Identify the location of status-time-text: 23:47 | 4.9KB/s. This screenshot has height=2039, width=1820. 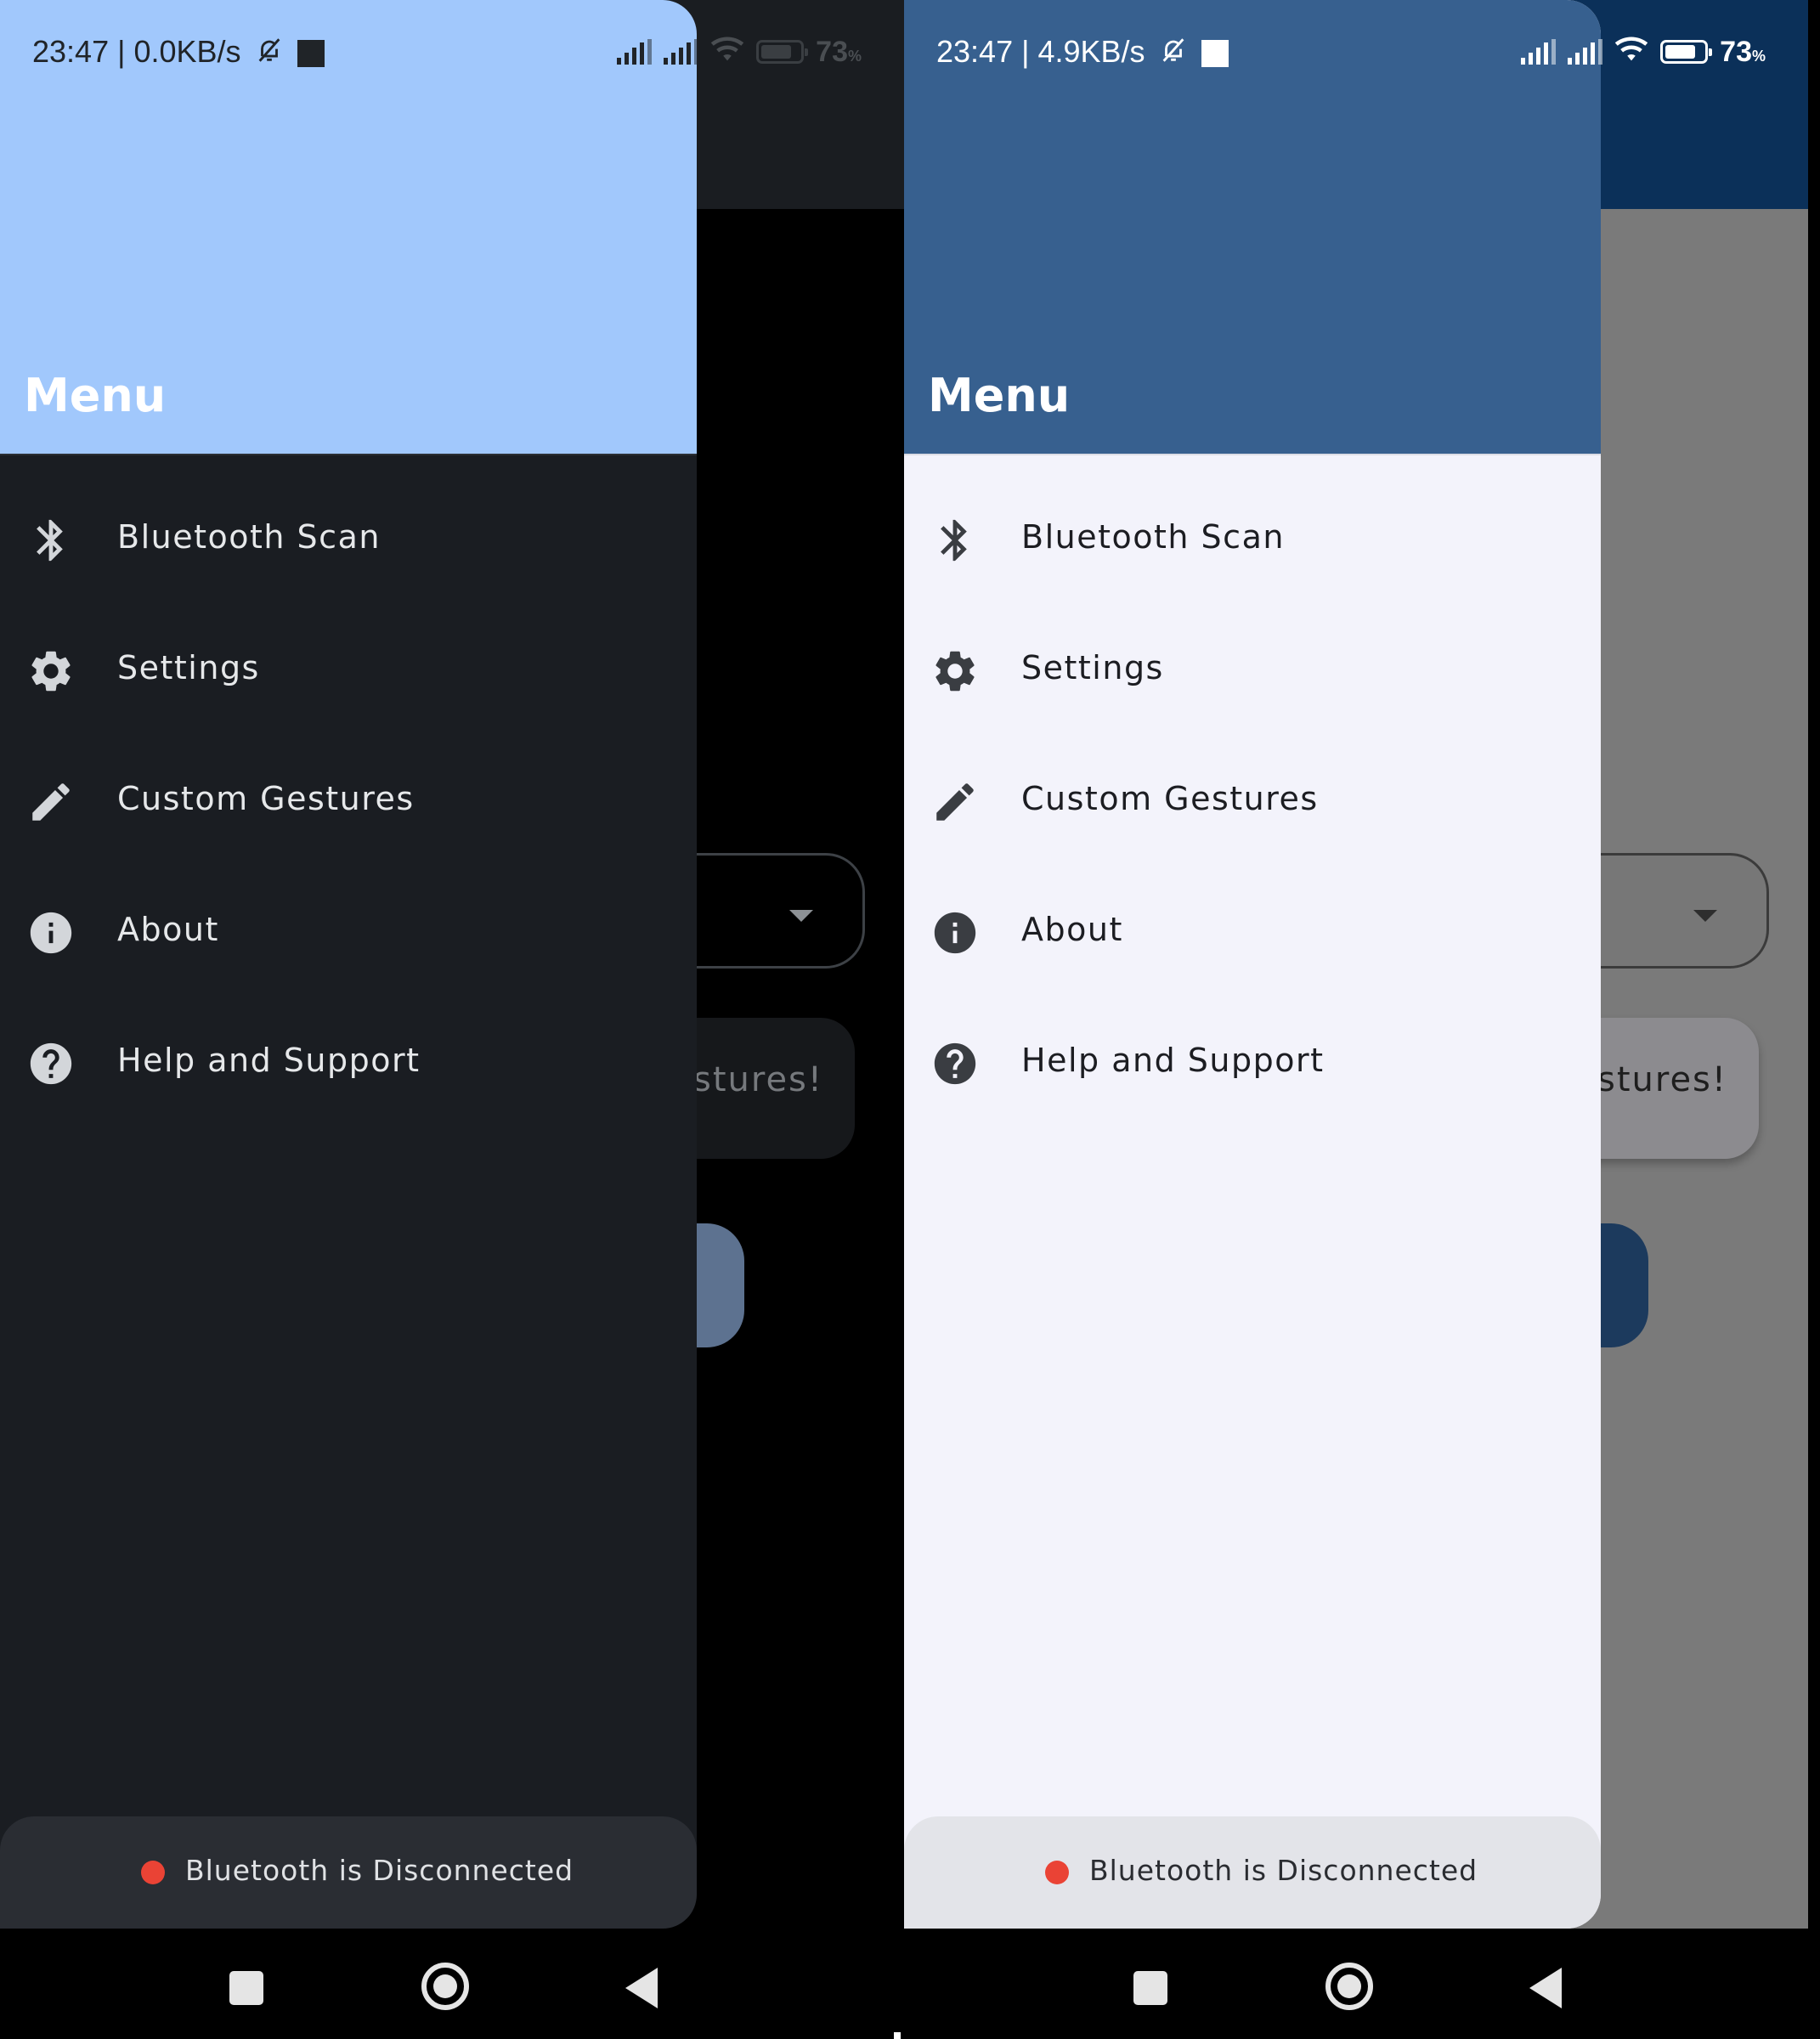
(1040, 51).